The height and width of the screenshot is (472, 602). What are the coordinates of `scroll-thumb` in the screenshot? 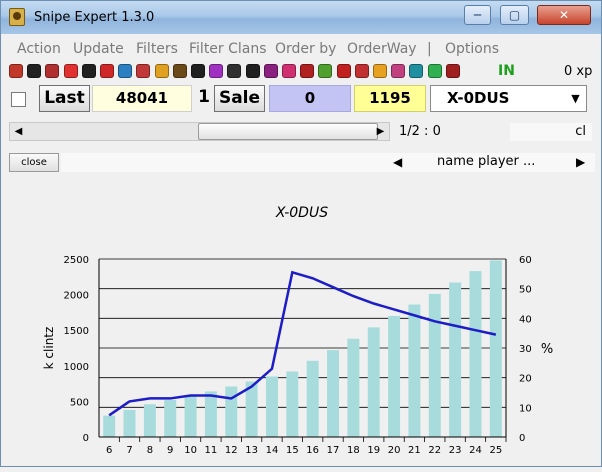 It's located at (288, 131).